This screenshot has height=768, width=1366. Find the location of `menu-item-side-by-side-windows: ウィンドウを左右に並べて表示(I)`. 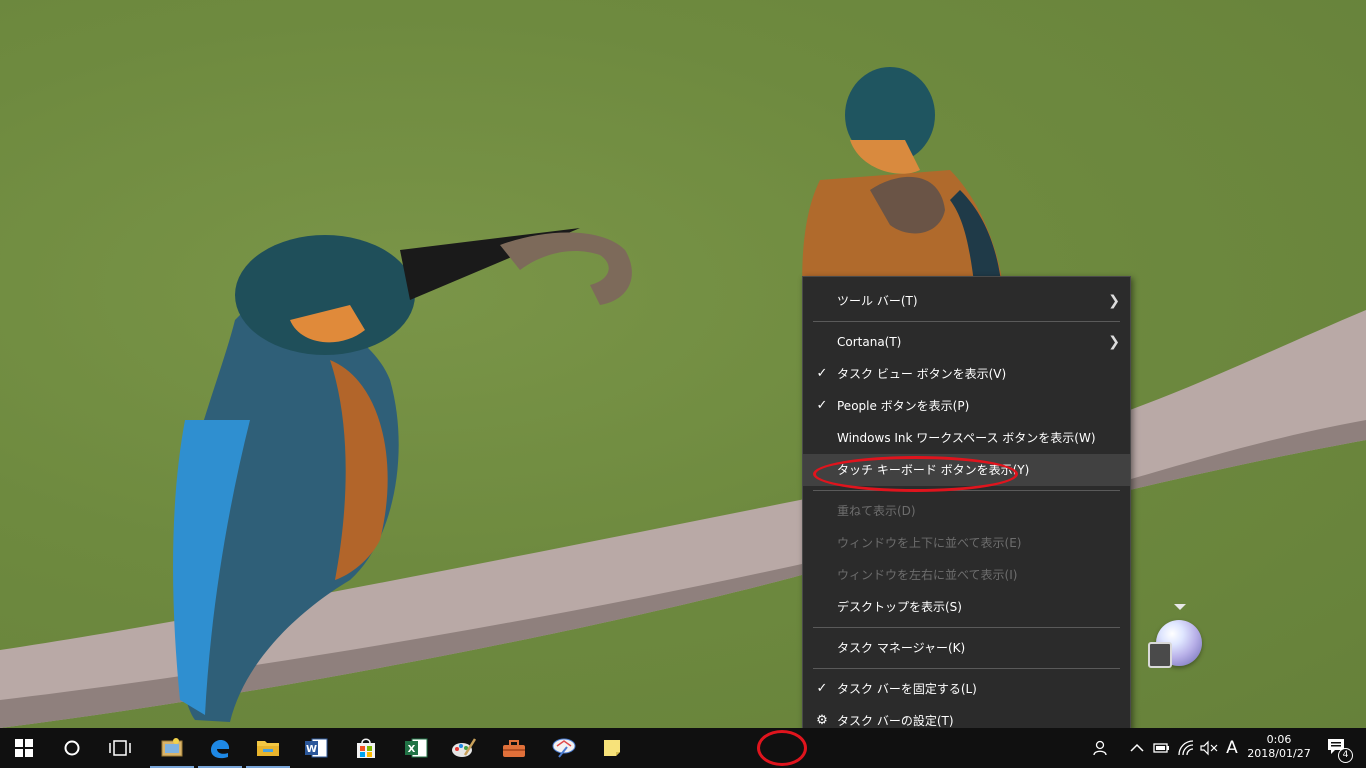

menu-item-side-by-side-windows: ウィンドウを左右に並べて表示(I) is located at coordinates (966, 575).